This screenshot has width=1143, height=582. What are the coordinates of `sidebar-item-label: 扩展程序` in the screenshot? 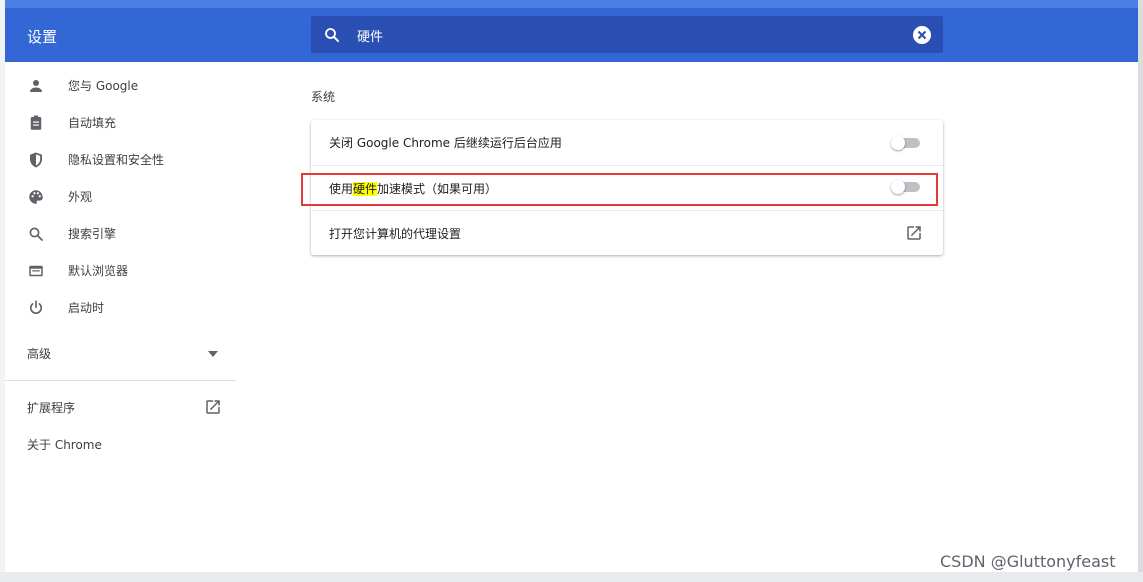 It's located at (51, 408).